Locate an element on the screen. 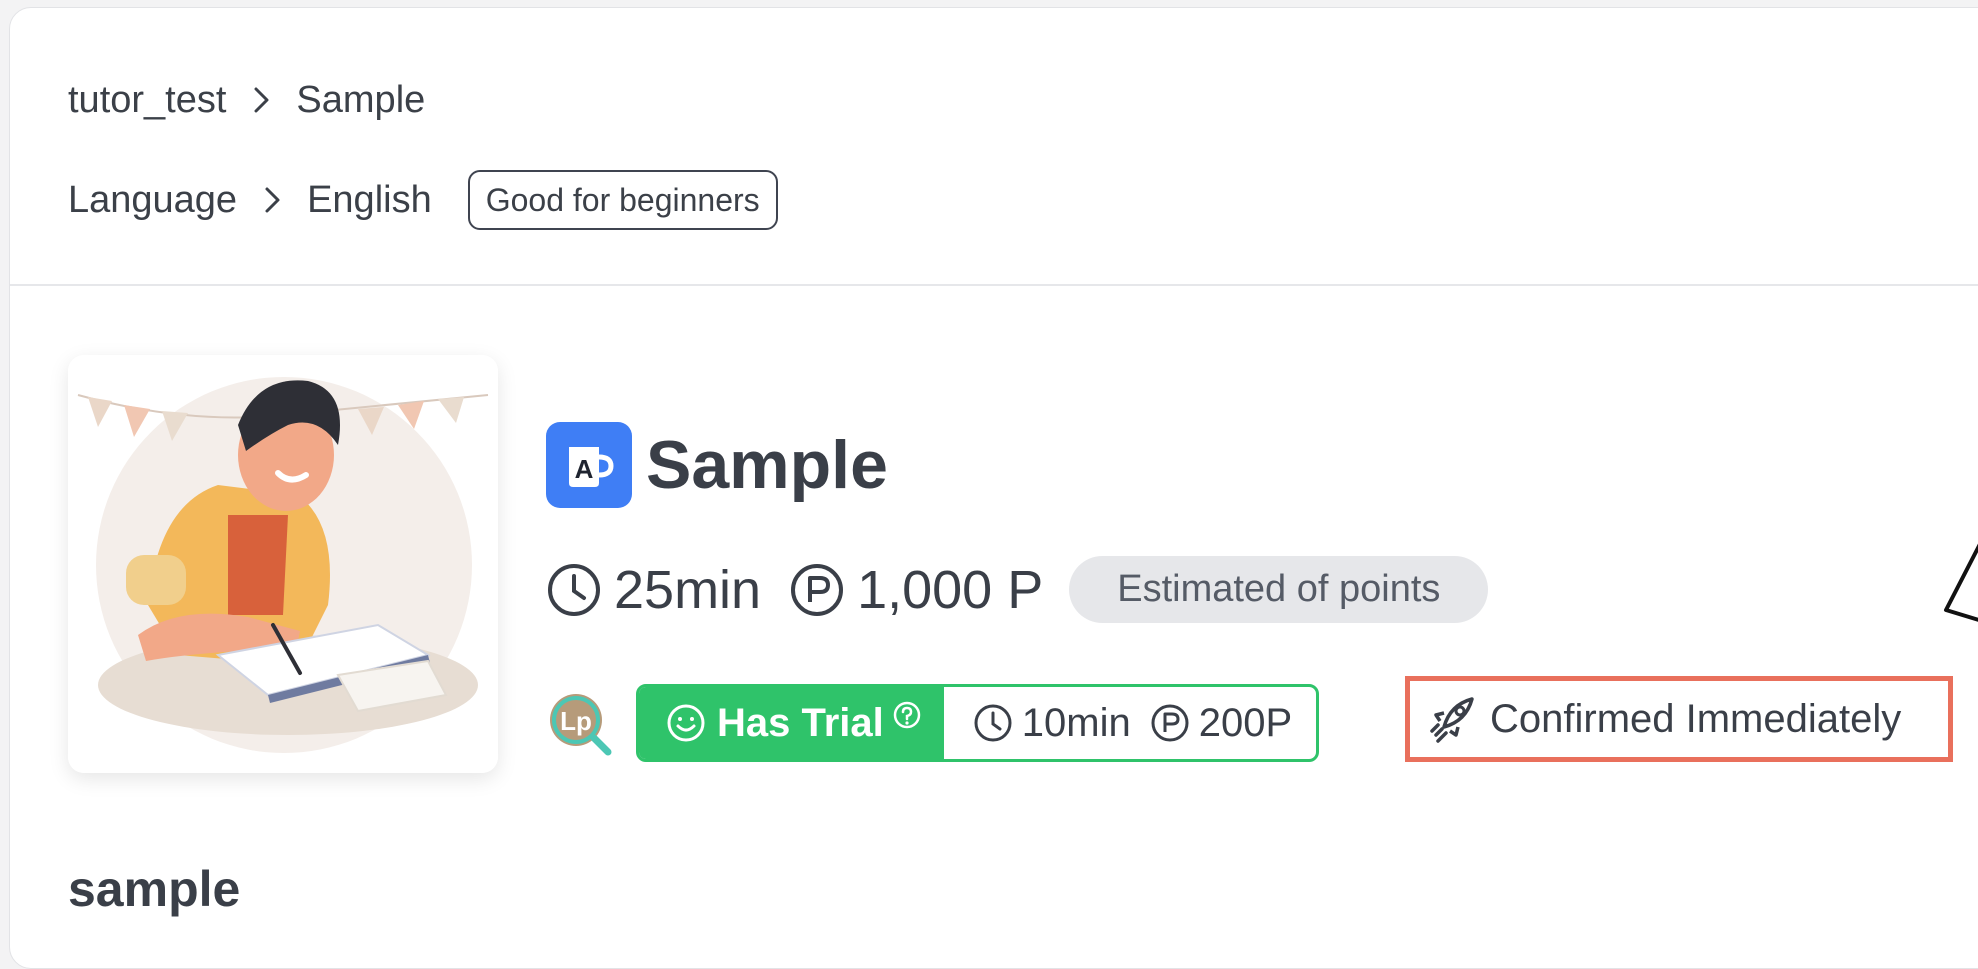  trial-duration: 10min is located at coordinates (1076, 722).